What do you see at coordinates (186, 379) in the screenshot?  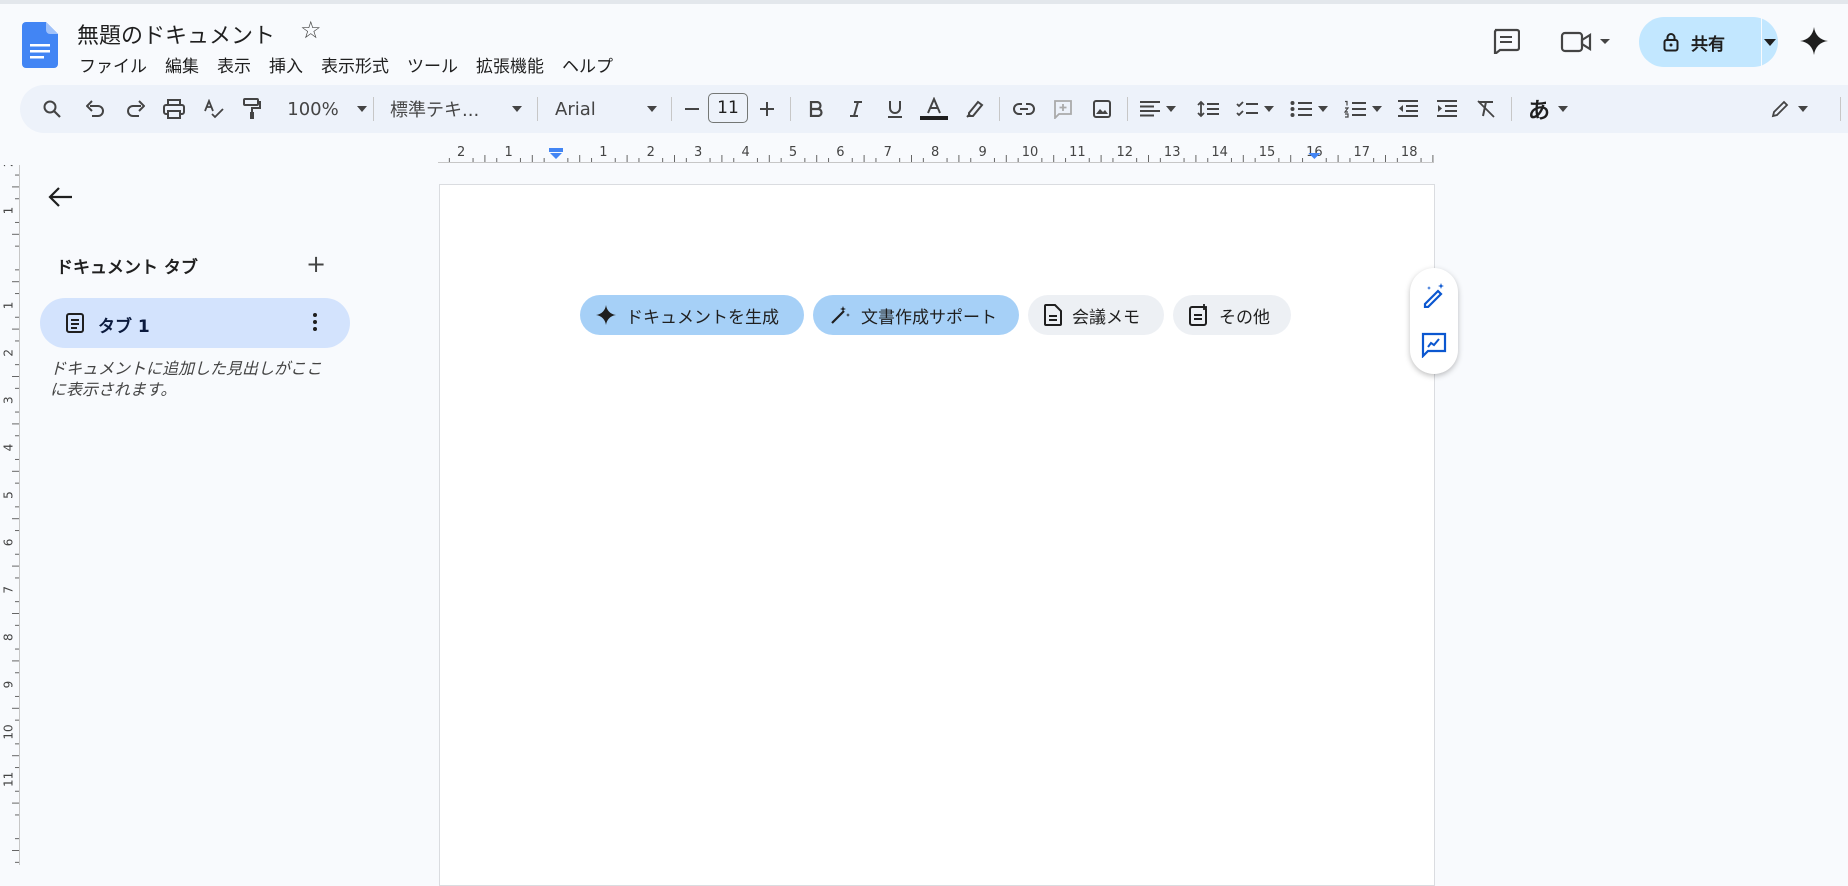 I see `headings-hint: ドキュメントに追加した見出しがここに表示されます。` at bounding box center [186, 379].